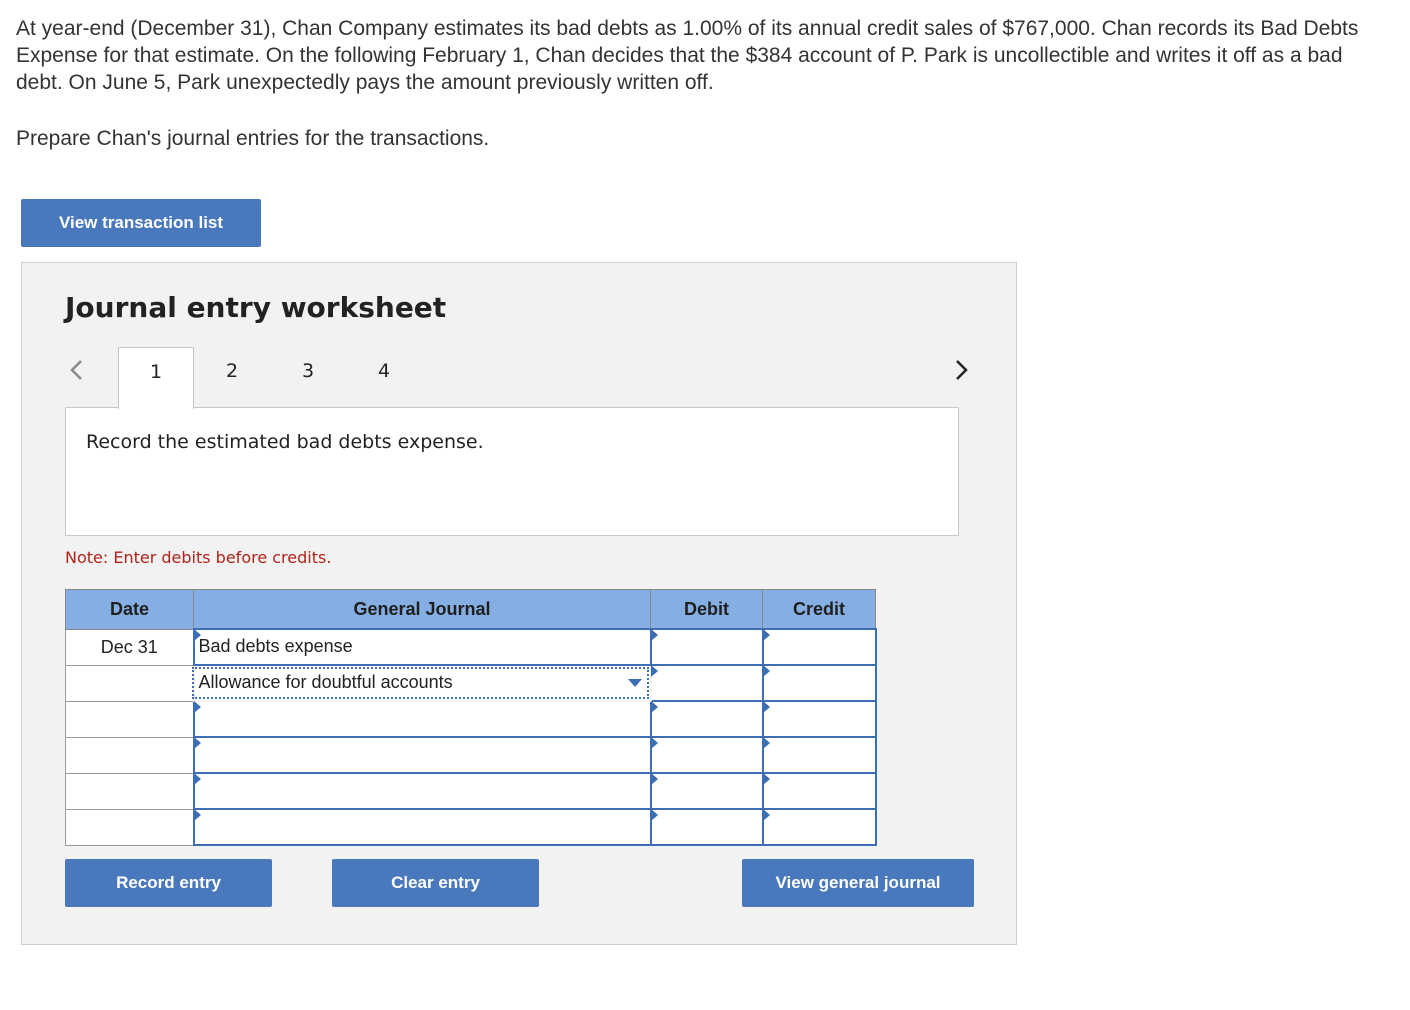 The image size is (1410, 1010). I want to click on account-cell: Bad debts expense, so click(422, 647).